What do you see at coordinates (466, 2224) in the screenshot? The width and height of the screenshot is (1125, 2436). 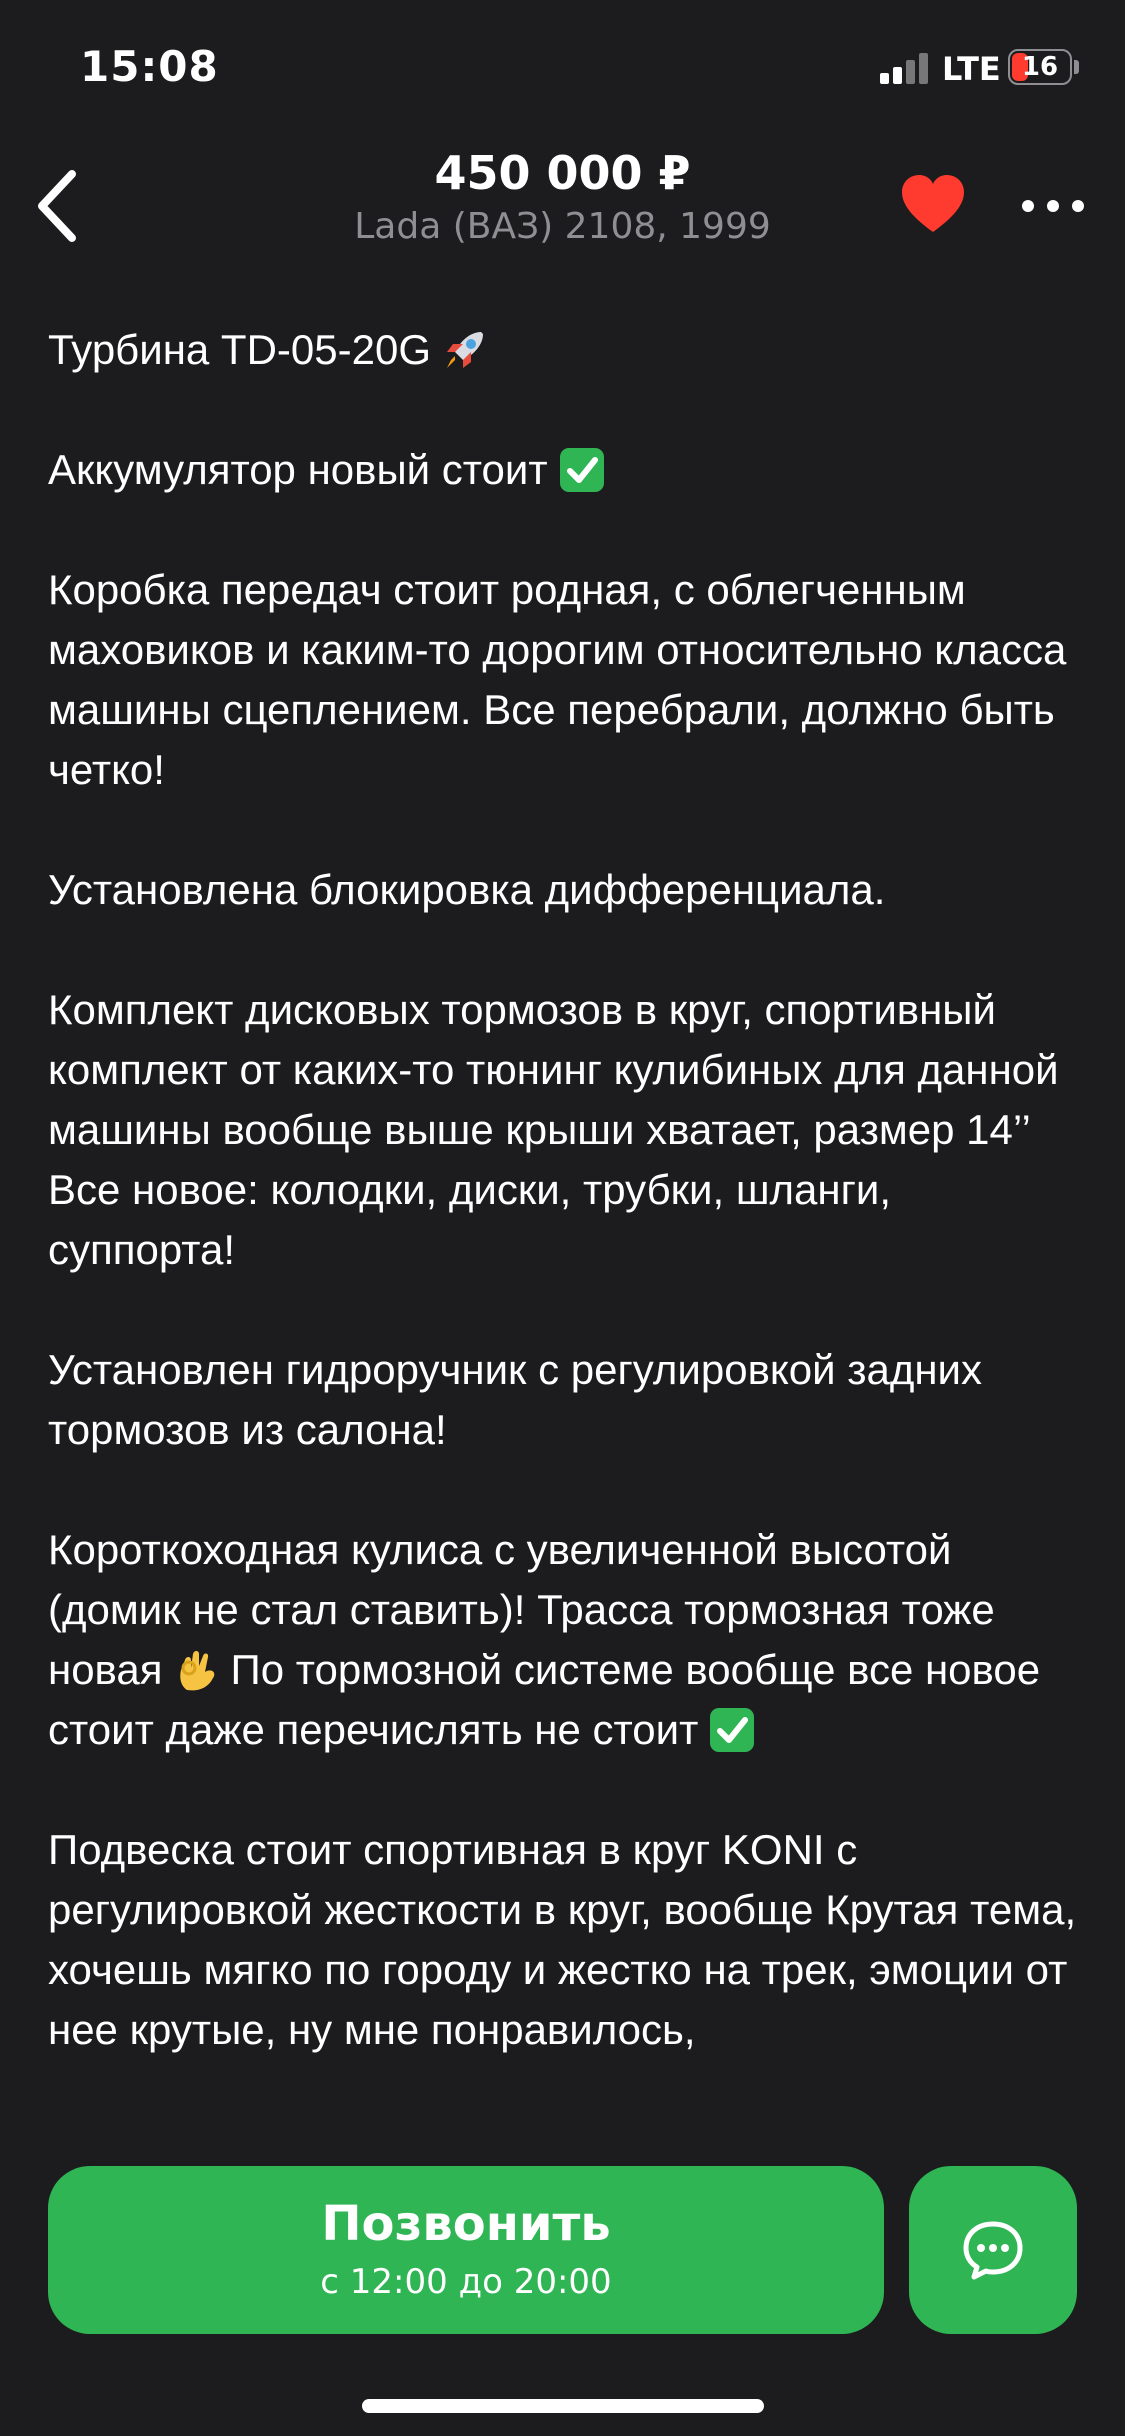 I see `call-button-label: Позвонить` at bounding box center [466, 2224].